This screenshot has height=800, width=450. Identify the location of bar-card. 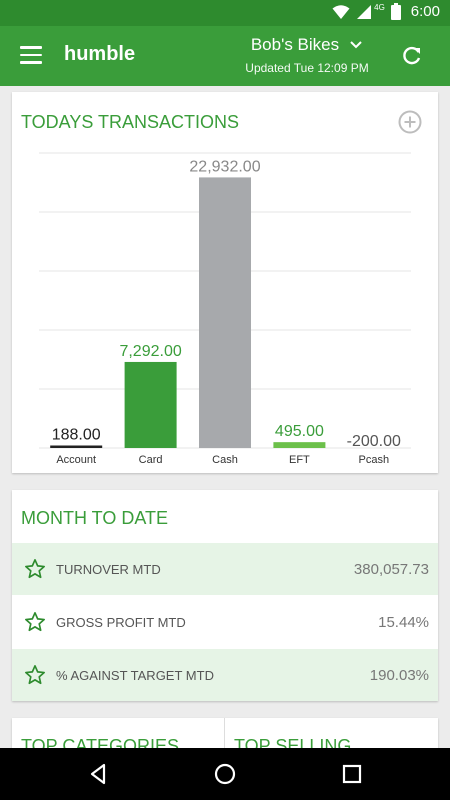
(150, 404).